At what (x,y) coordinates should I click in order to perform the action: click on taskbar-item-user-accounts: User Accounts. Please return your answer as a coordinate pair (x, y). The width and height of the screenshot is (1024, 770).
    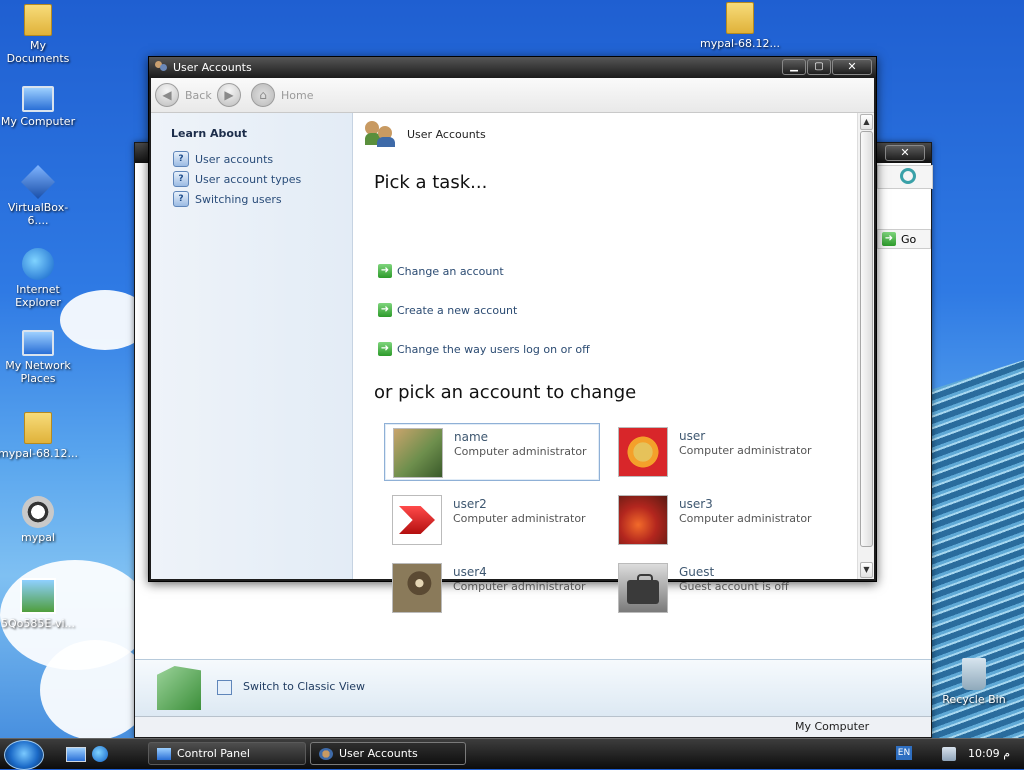
    Looking at the image, I should click on (388, 753).